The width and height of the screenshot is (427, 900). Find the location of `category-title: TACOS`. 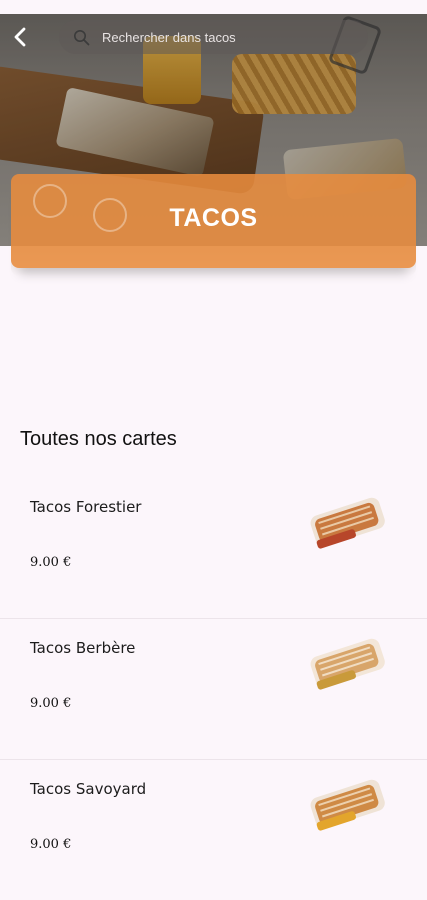

category-title: TACOS is located at coordinates (213, 218).